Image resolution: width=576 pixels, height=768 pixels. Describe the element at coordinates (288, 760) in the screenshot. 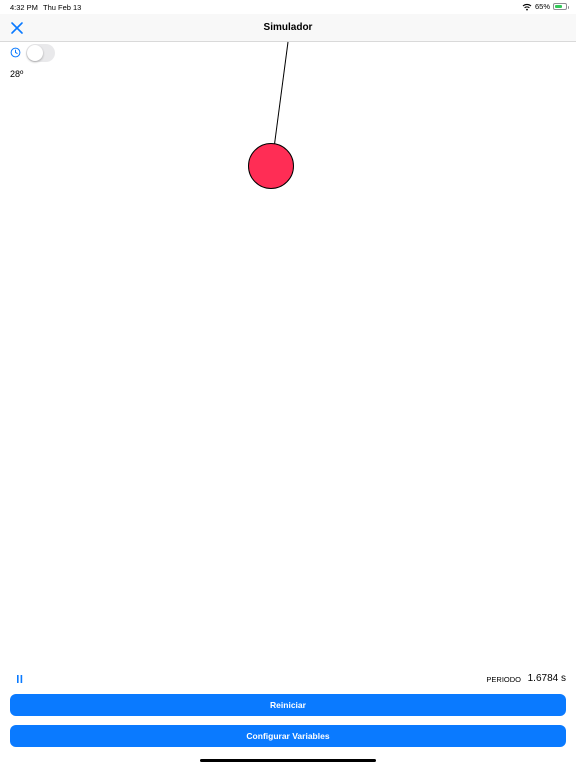

I see `home-indicator` at that location.